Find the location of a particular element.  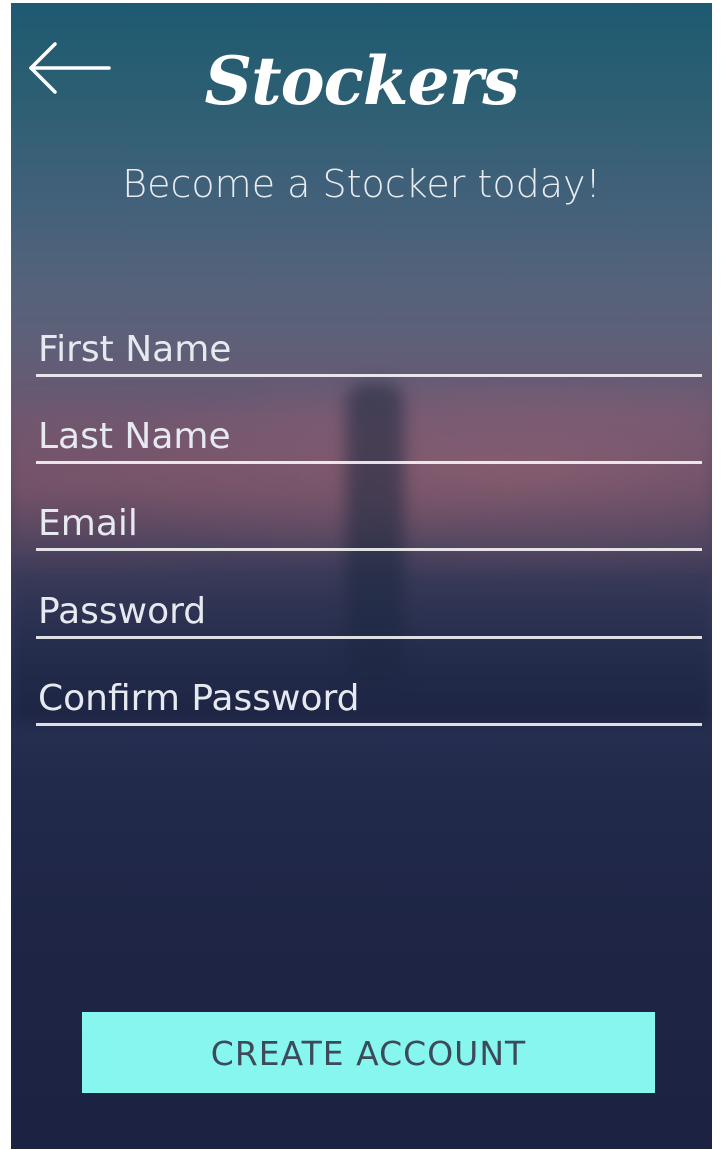

password-field is located at coordinates (369, 604).